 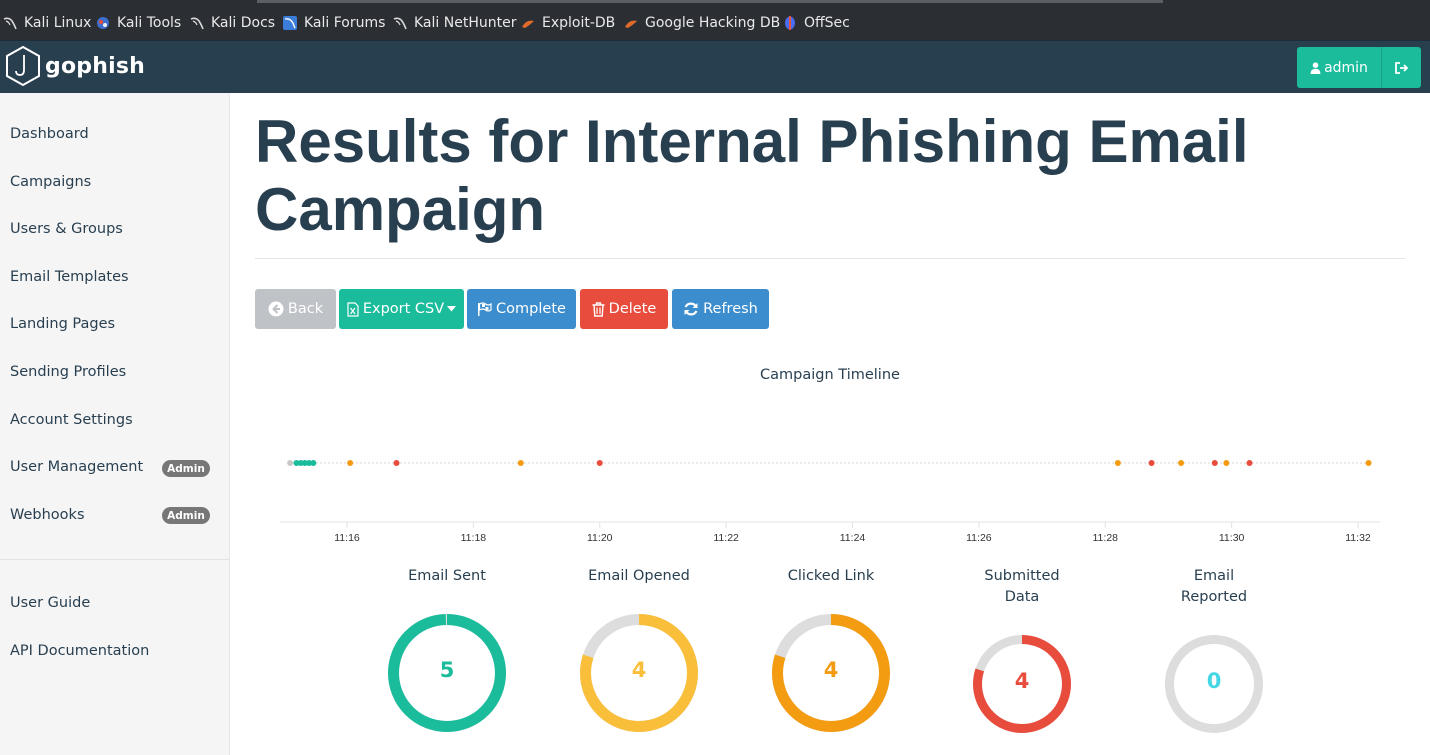 I want to click on sidebar-item-label: Dashboard, so click(x=49, y=134).